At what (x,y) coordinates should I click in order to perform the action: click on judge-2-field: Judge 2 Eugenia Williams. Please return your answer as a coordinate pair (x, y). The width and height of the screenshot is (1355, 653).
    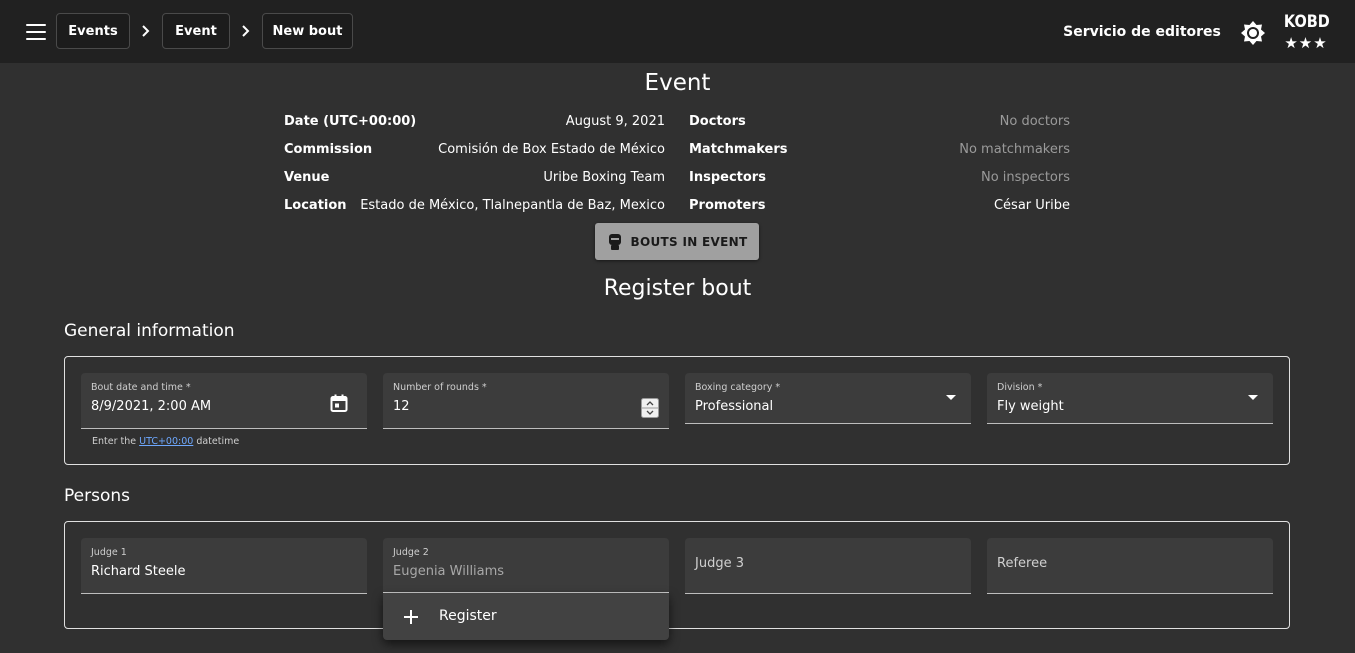
    Looking at the image, I should click on (526, 566).